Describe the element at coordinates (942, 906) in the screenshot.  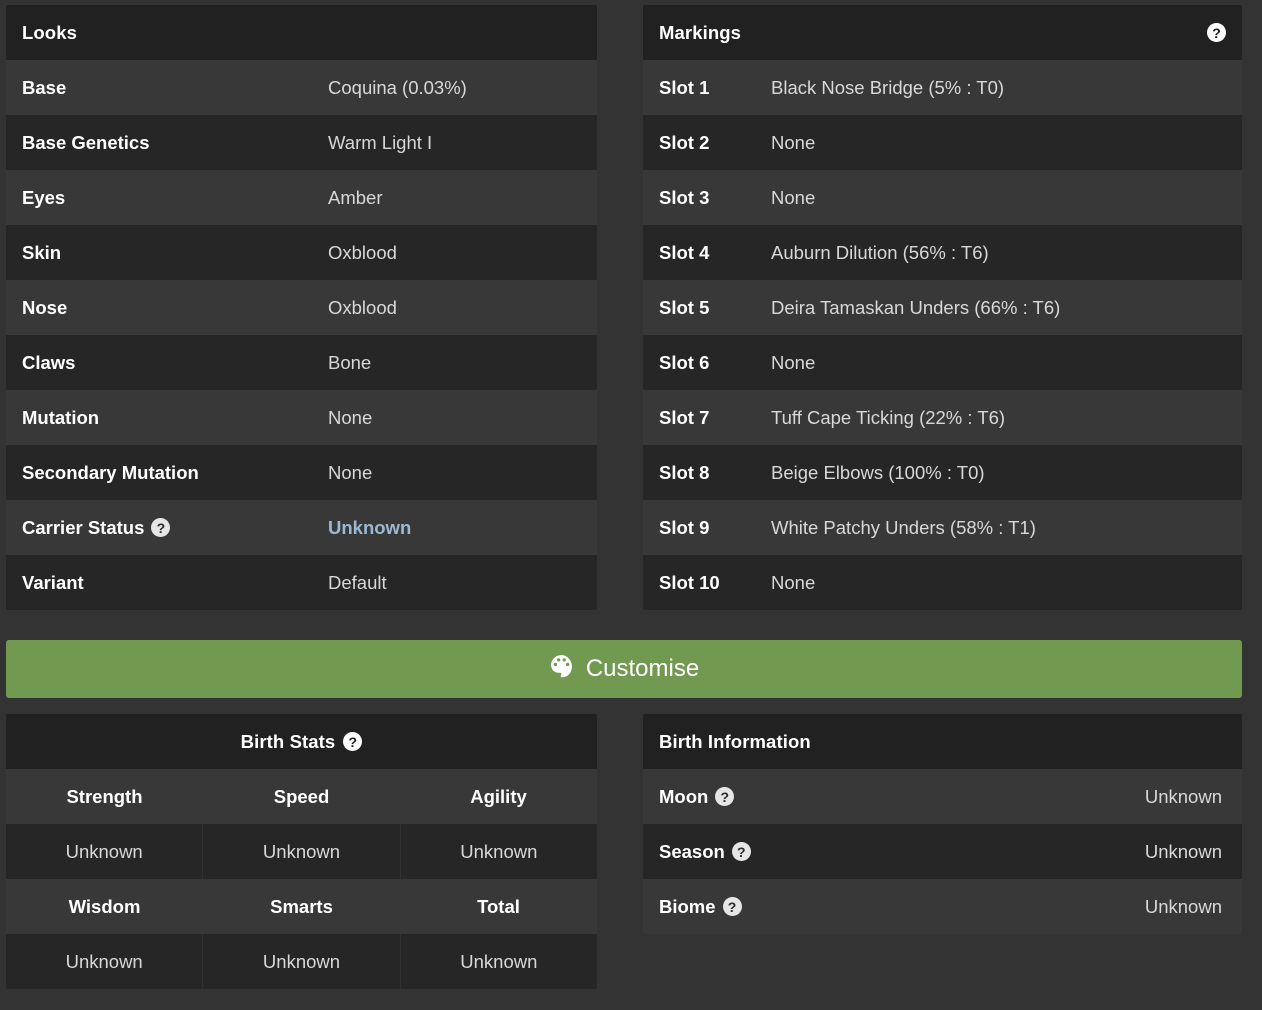
I see `table-row: Biome? Unknown` at that location.